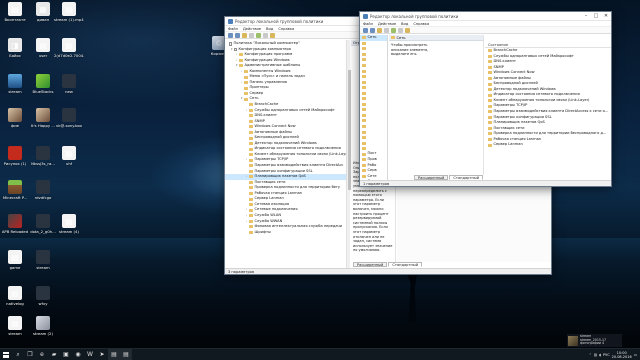 The height and width of the screenshot is (360, 640). What do you see at coordinates (15, 331) in the screenshot?
I see `desktop-icon-stream6: ▤ stream` at bounding box center [15, 331].